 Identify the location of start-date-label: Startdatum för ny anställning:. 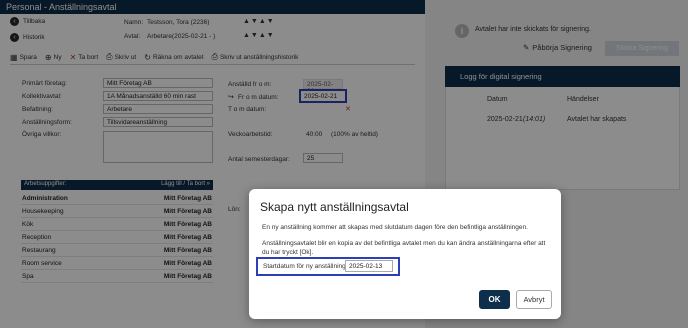
(305, 266).